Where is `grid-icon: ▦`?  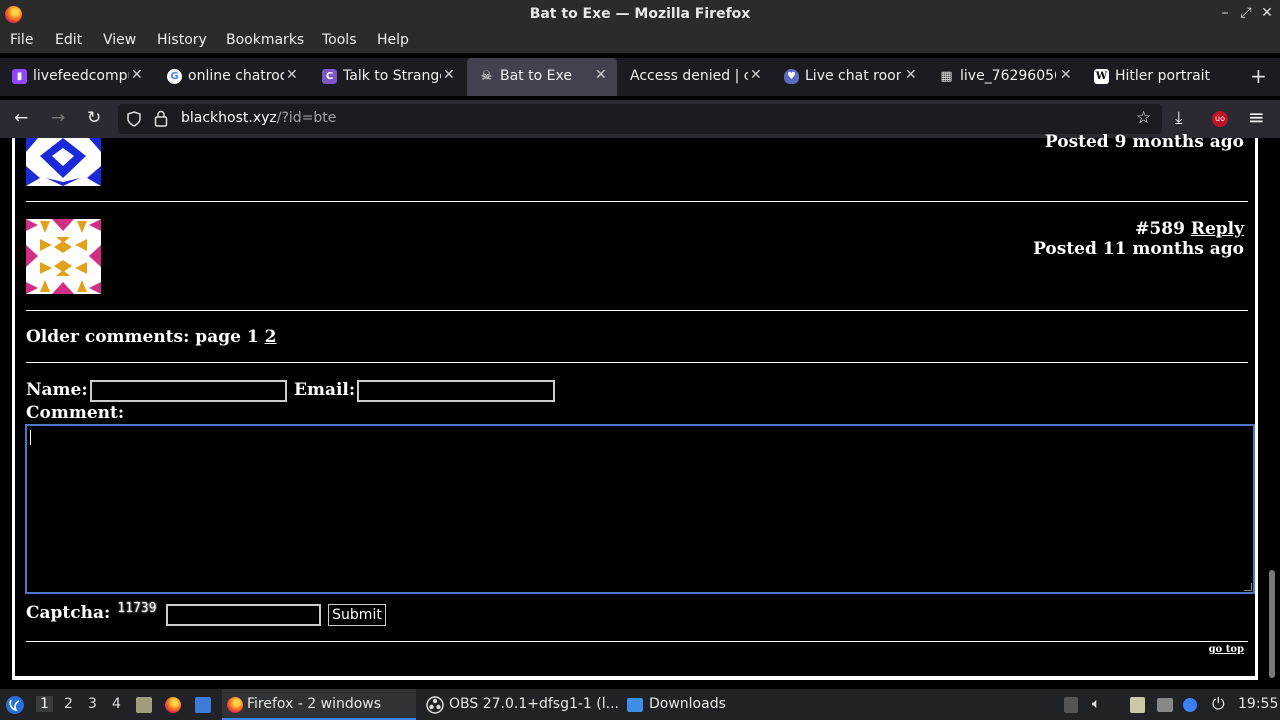 grid-icon: ▦ is located at coordinates (946, 76).